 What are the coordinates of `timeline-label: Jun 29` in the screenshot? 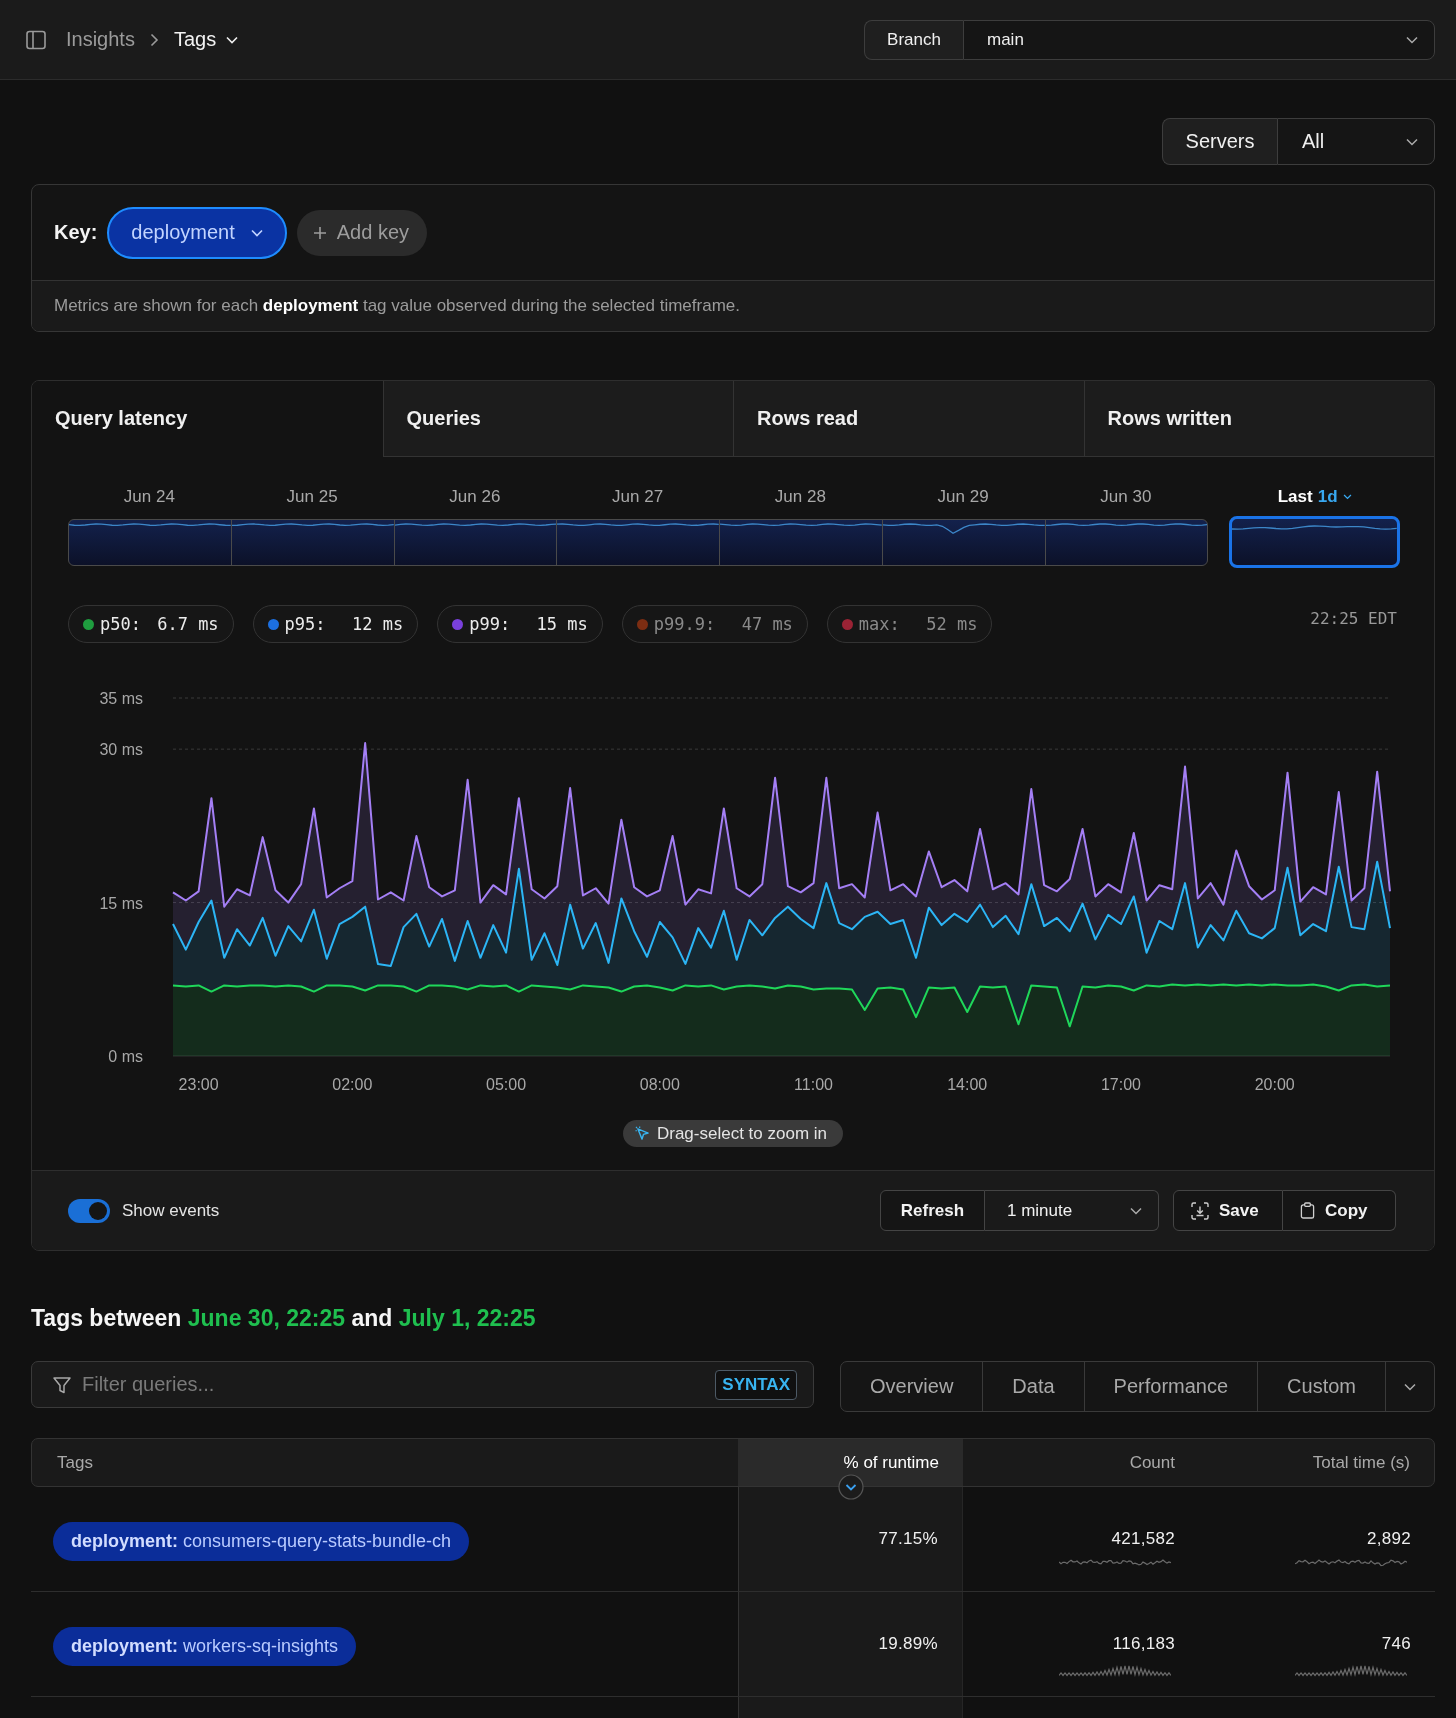 It's located at (963, 497).